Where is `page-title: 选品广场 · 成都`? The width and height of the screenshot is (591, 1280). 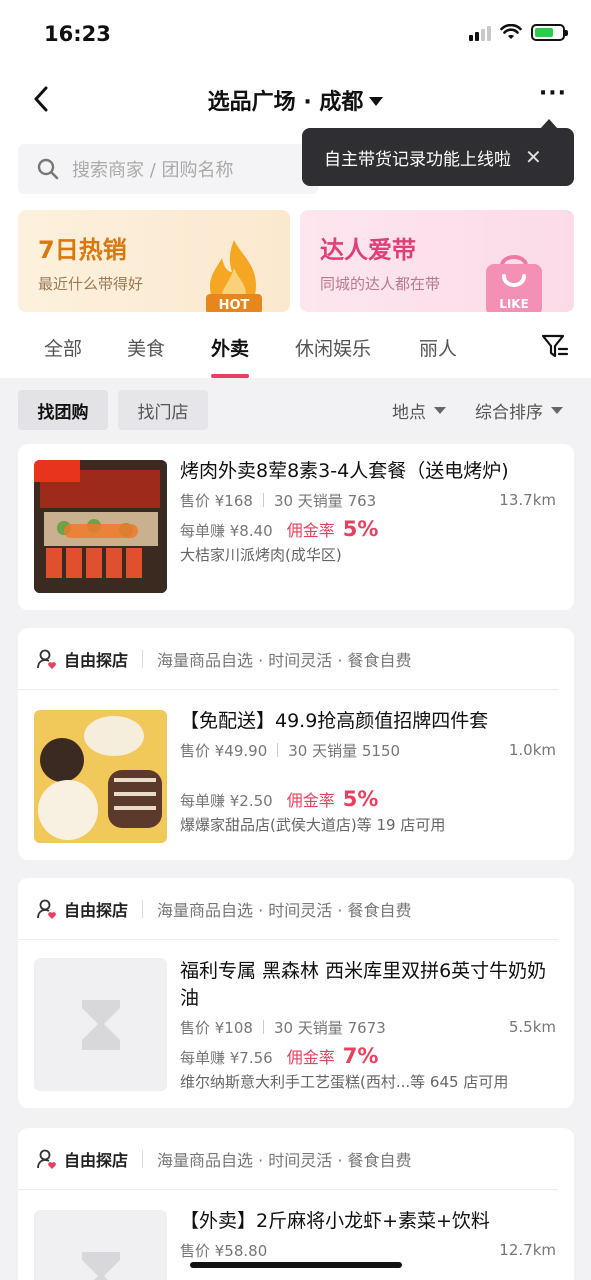
page-title: 选品广场 · 成都 is located at coordinates (295, 100).